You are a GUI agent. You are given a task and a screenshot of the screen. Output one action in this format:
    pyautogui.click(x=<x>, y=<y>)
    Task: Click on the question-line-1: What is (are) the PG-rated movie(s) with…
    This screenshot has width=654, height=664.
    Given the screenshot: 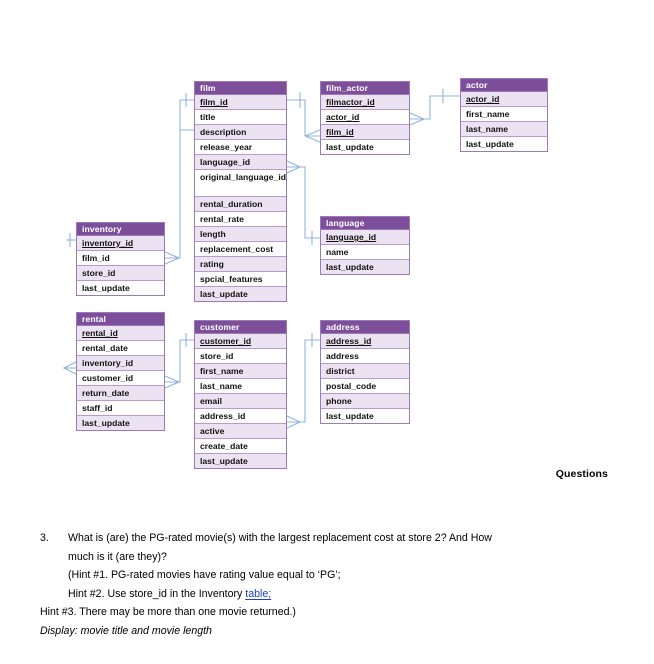 What is the action you would take?
    pyautogui.click(x=280, y=538)
    